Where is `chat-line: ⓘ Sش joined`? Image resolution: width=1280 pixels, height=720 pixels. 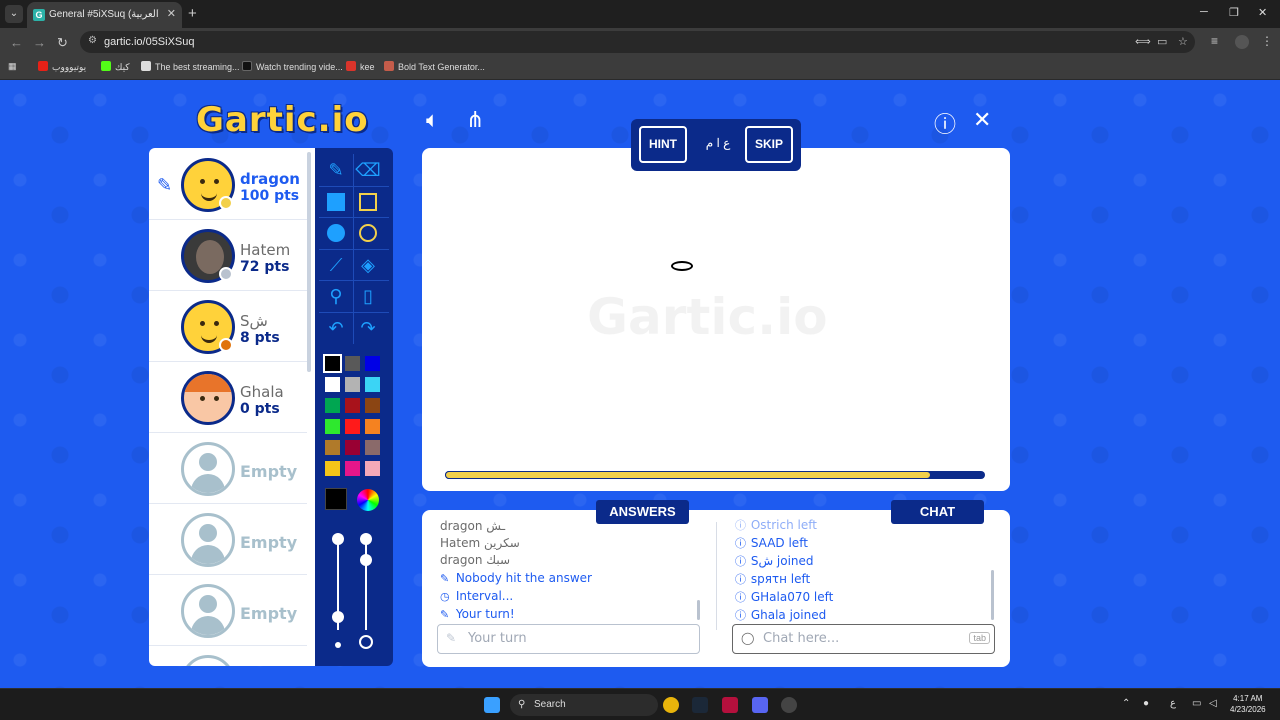
chat-line: ⓘ Sش joined is located at coordinates (774, 561).